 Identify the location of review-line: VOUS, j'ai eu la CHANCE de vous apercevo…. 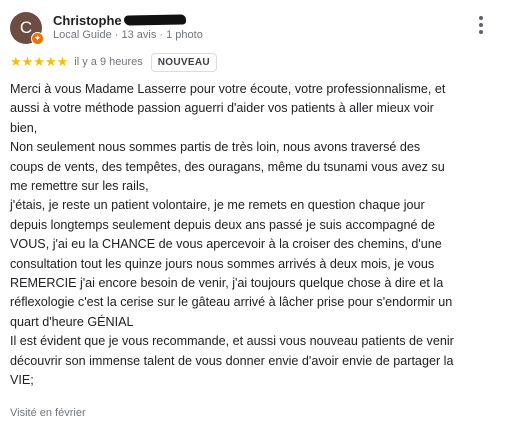
(226, 244).